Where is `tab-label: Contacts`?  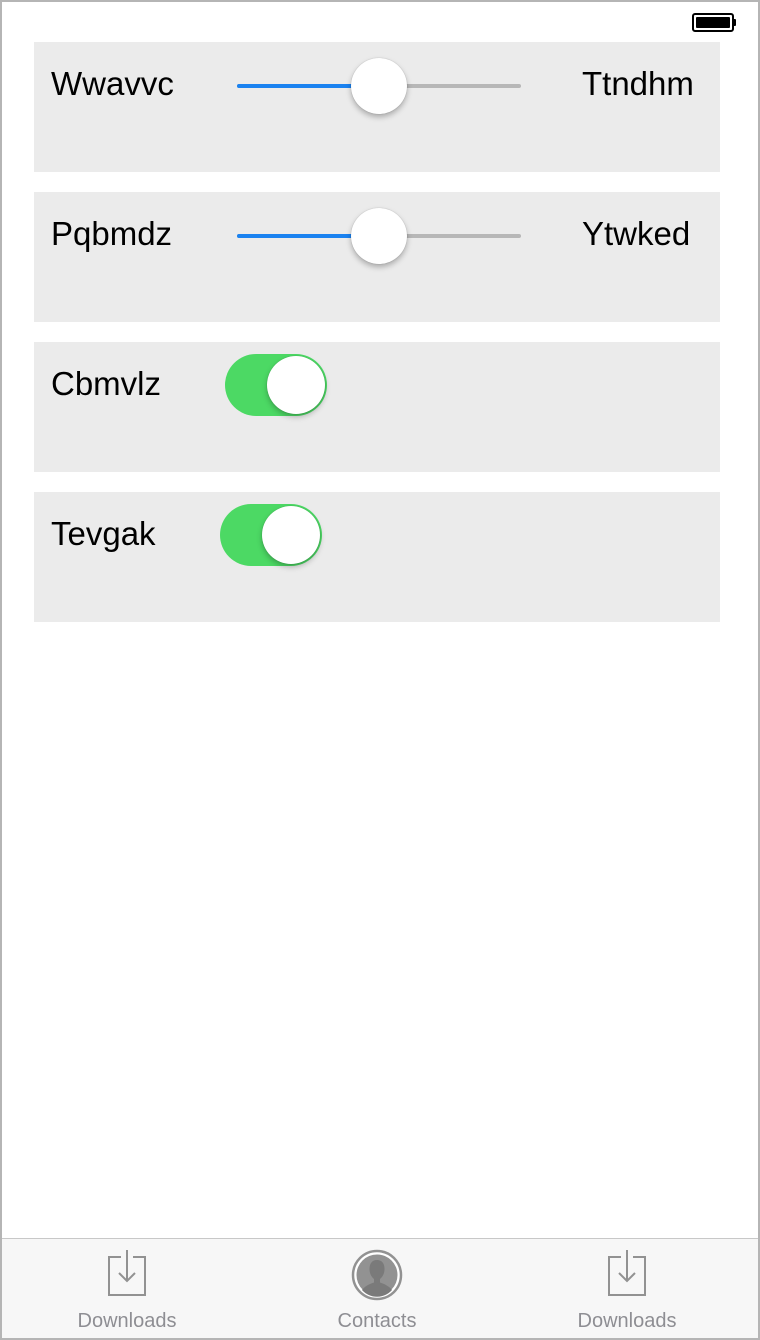
tab-label: Contacts is located at coordinates (377, 1321).